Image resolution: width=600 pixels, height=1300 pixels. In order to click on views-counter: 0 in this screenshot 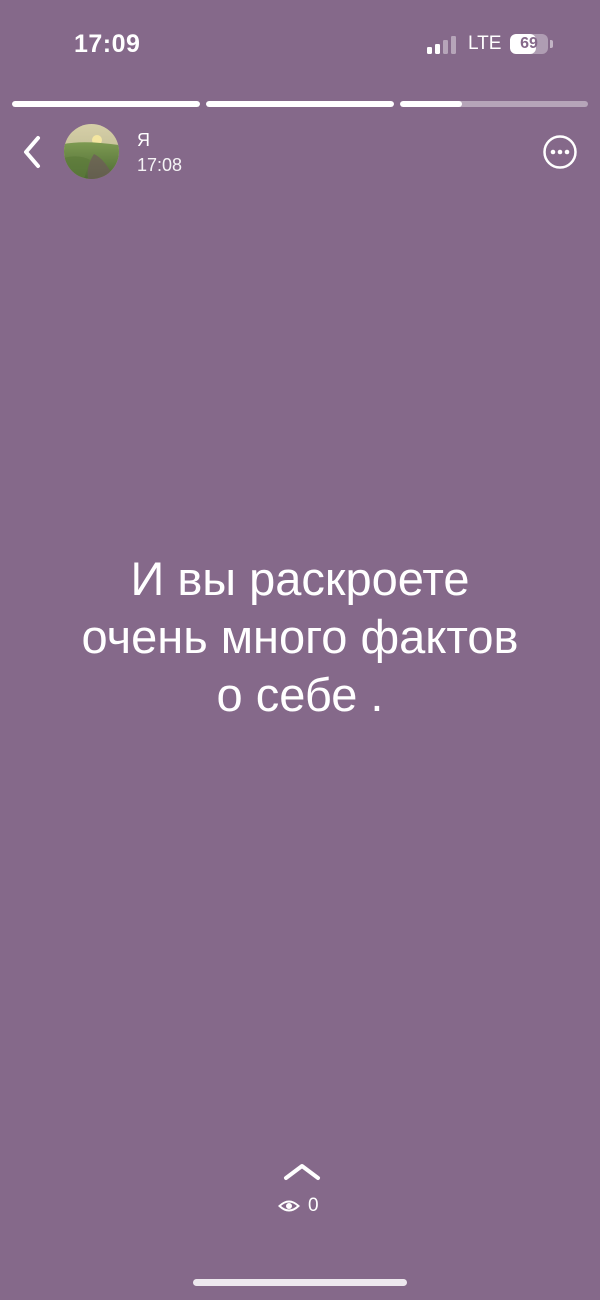, I will do `click(298, 1206)`.